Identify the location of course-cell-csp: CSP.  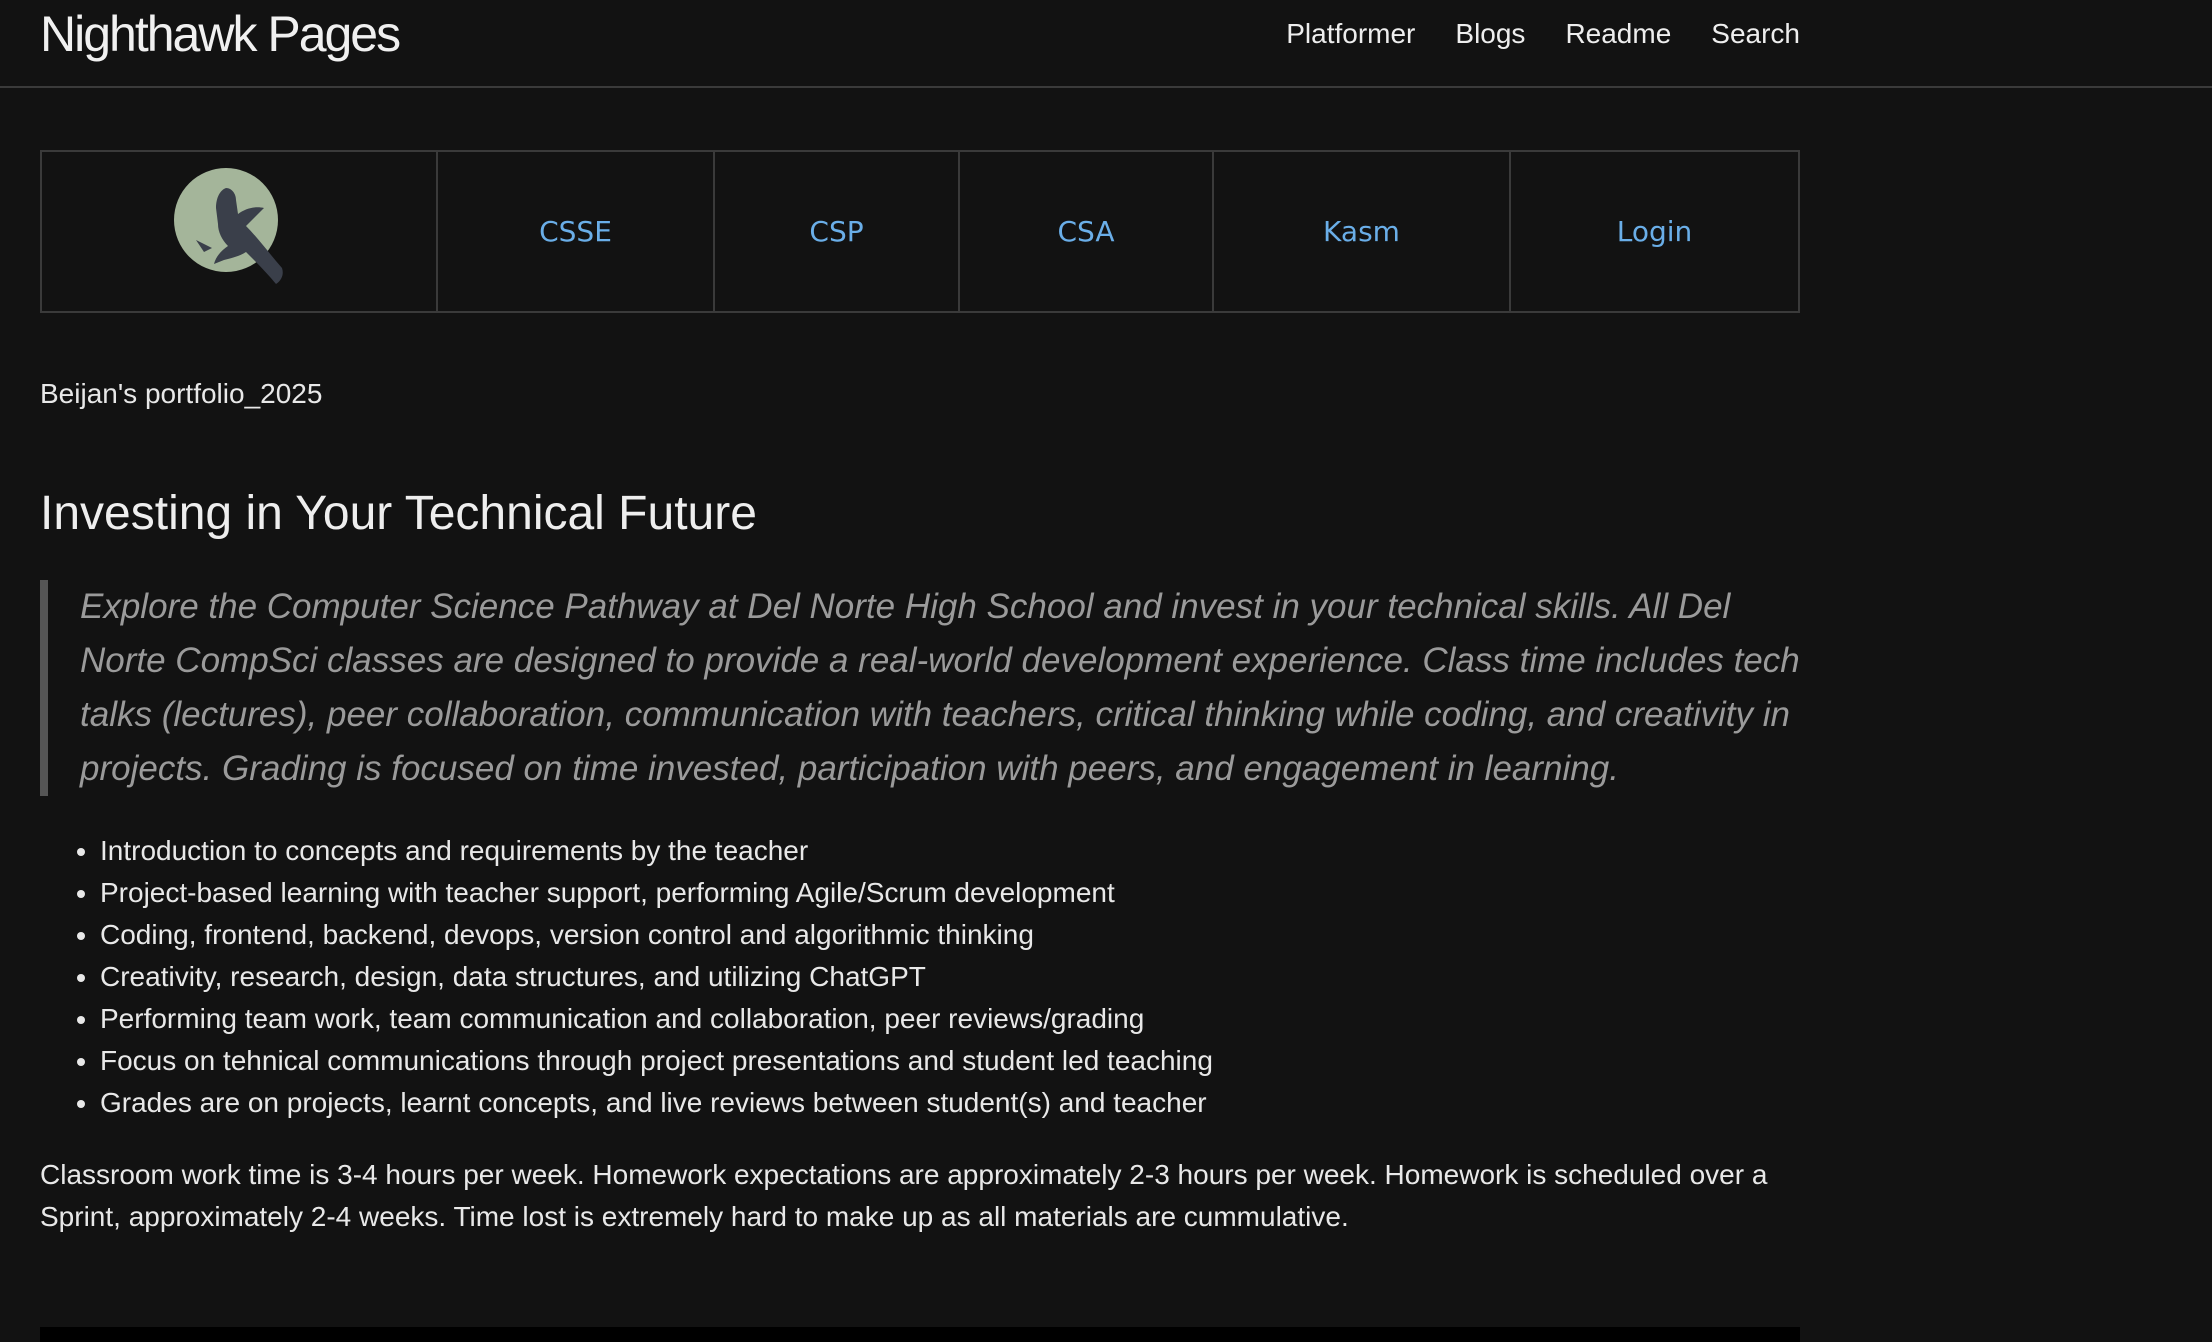
(836, 231).